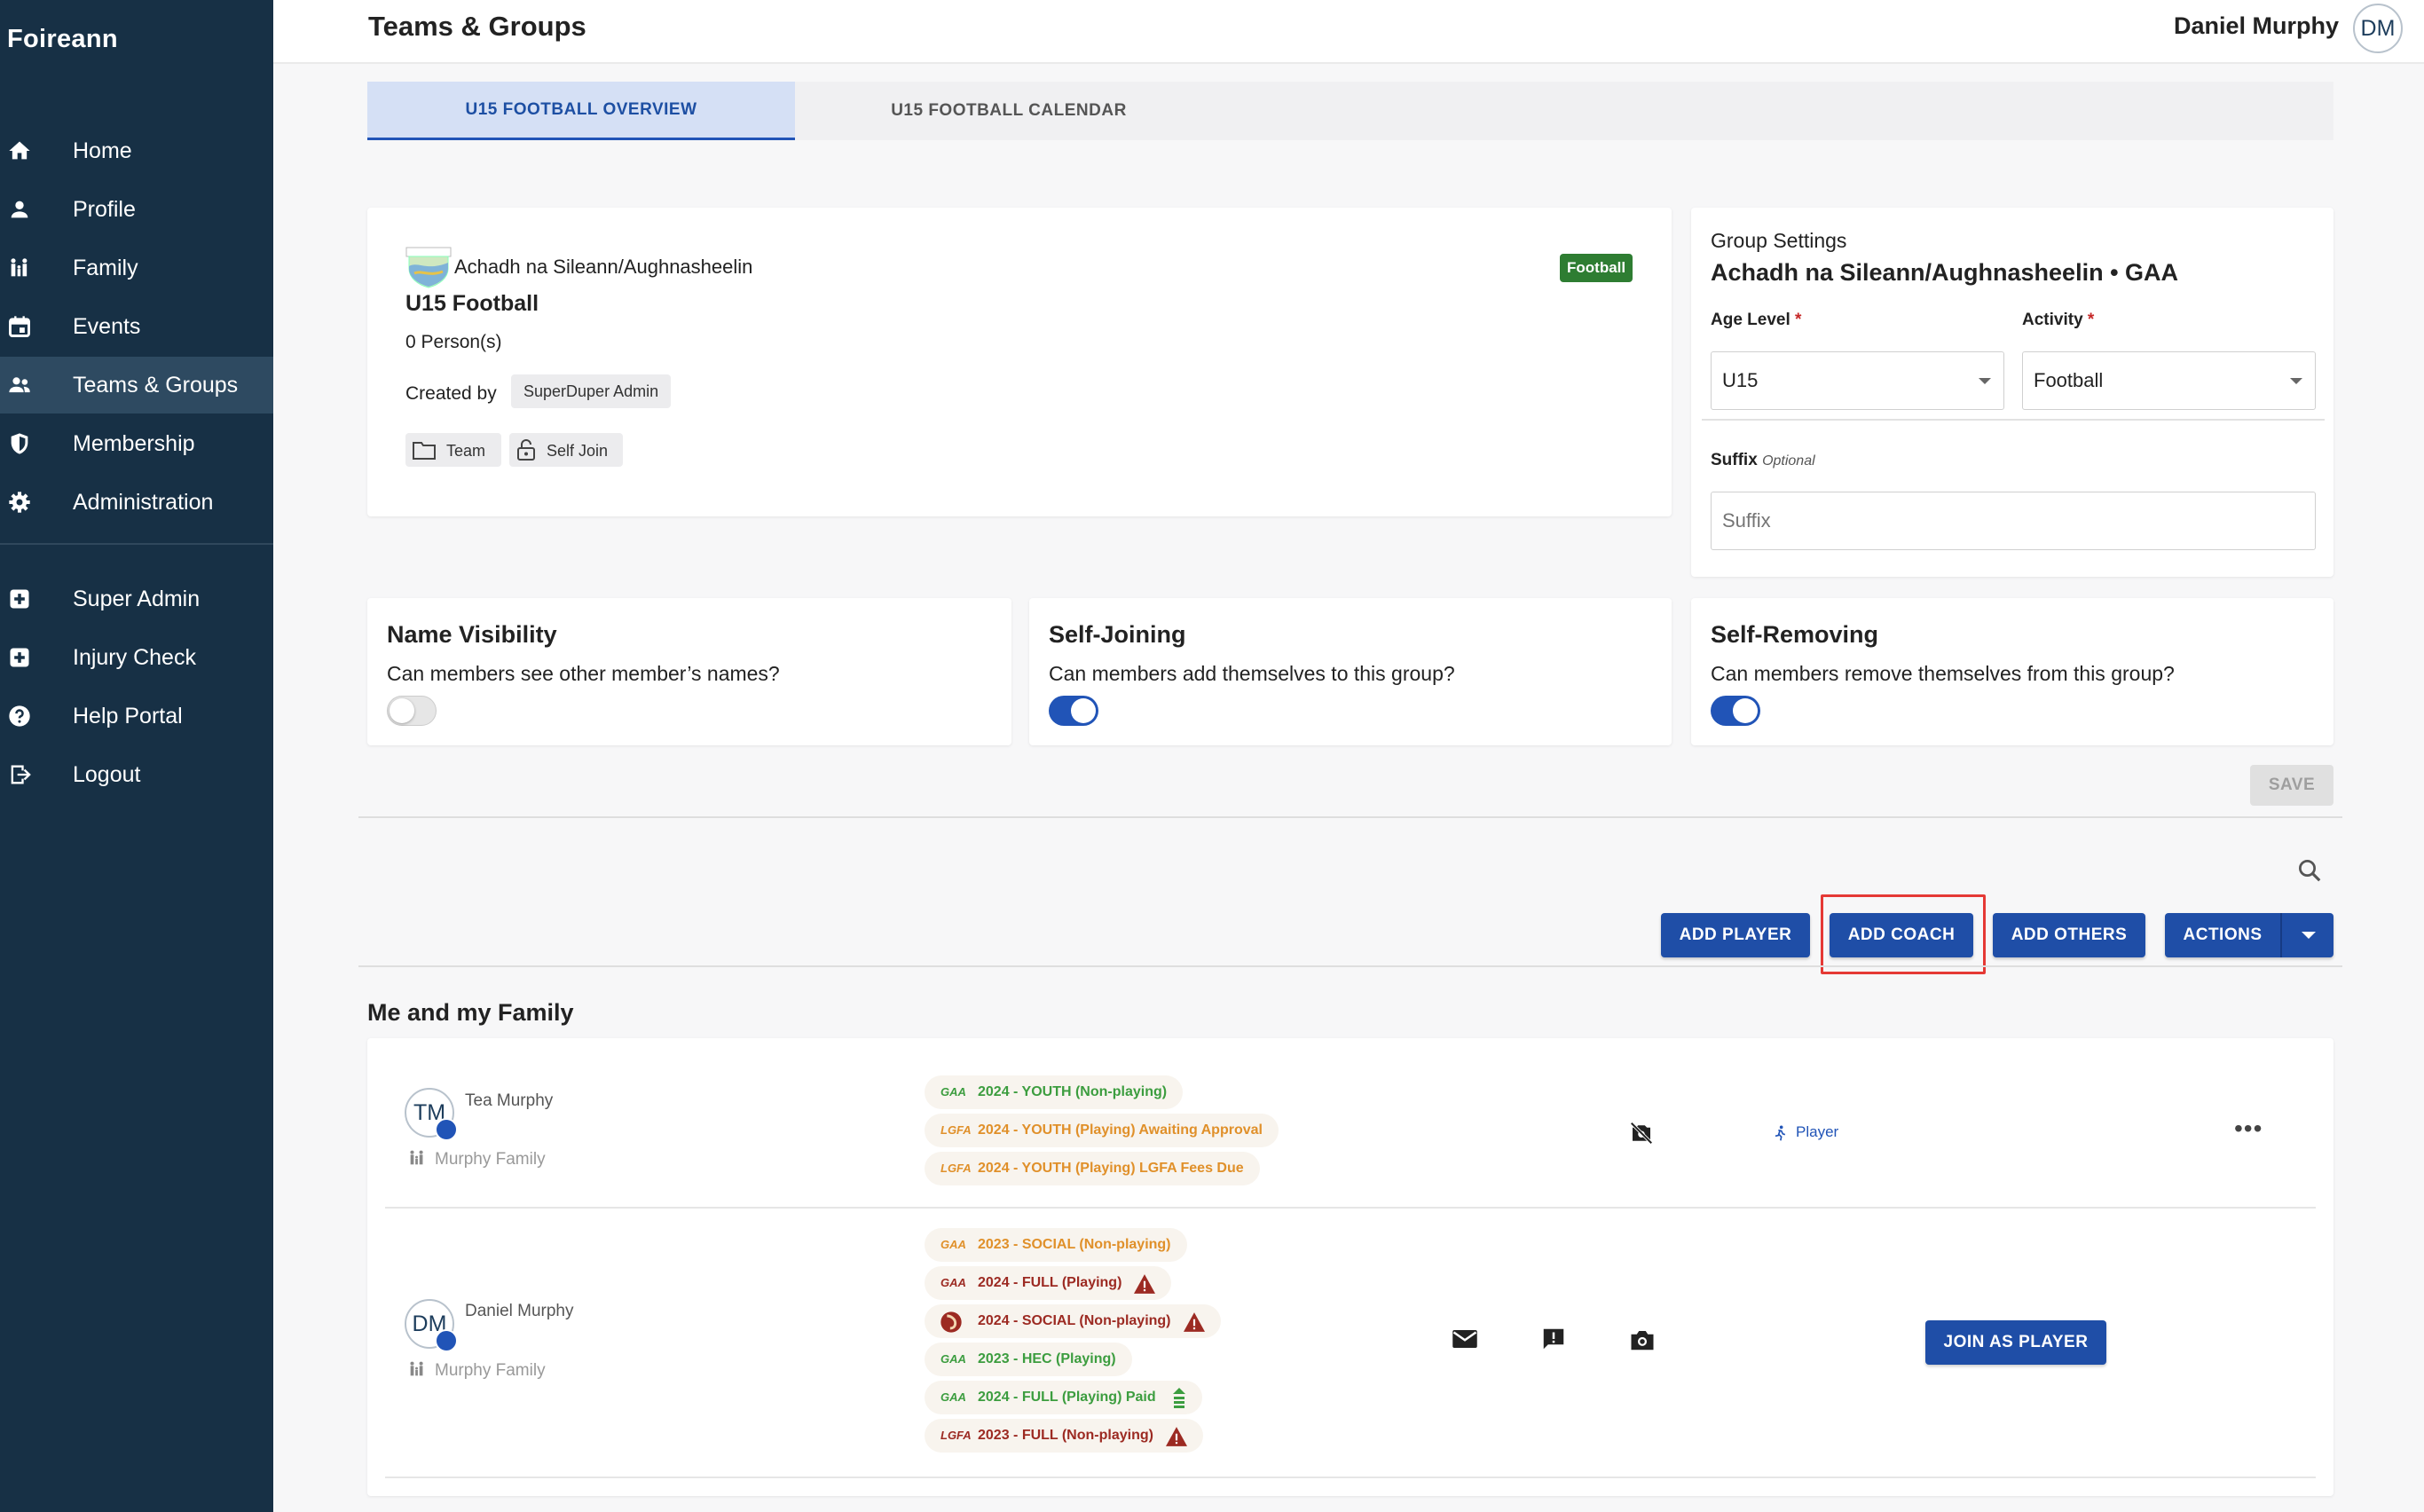 The width and height of the screenshot is (2424, 1512). Describe the element at coordinates (2291, 785) in the screenshot. I see `save-button: SAVE` at that location.